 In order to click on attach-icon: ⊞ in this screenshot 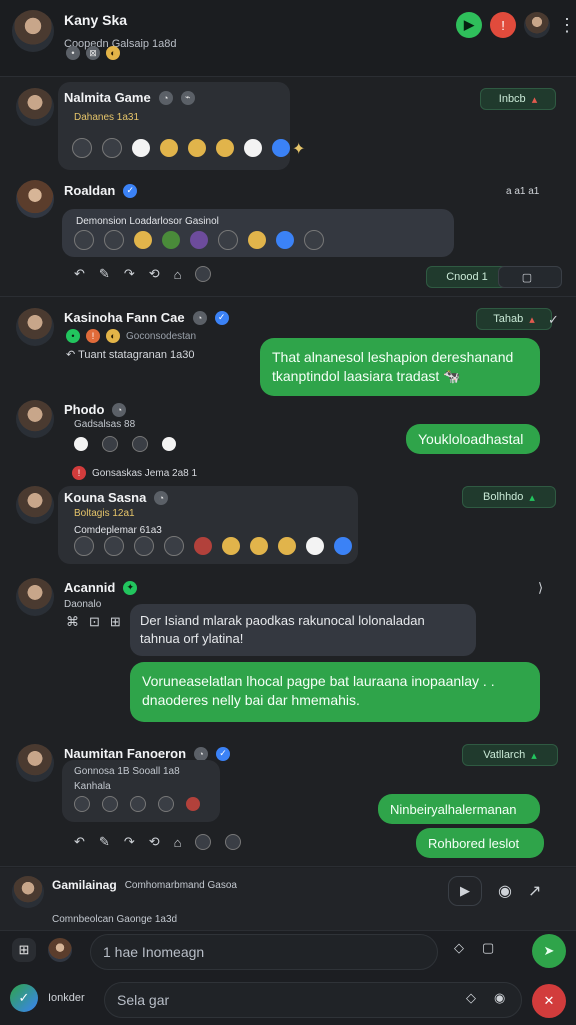, I will do `click(24, 950)`.